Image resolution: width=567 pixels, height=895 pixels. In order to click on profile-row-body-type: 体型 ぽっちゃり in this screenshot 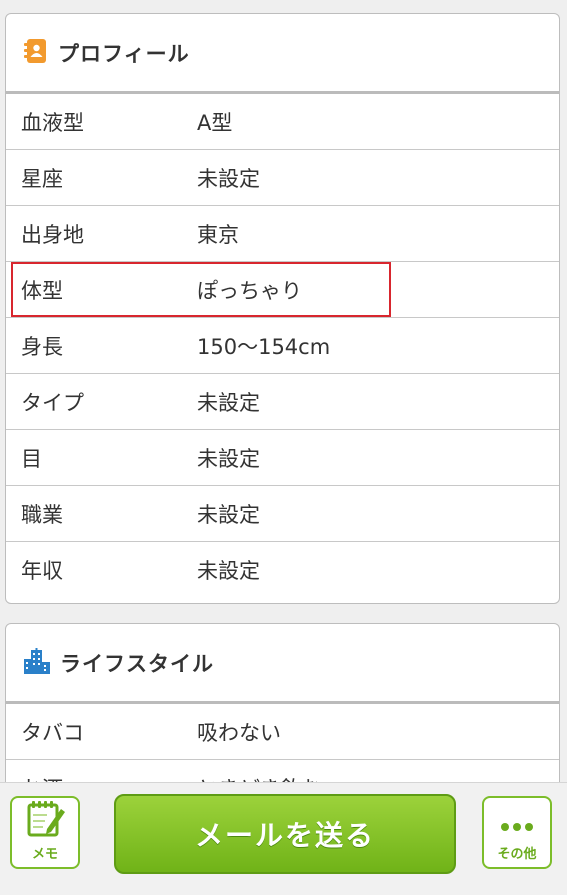, I will do `click(282, 290)`.